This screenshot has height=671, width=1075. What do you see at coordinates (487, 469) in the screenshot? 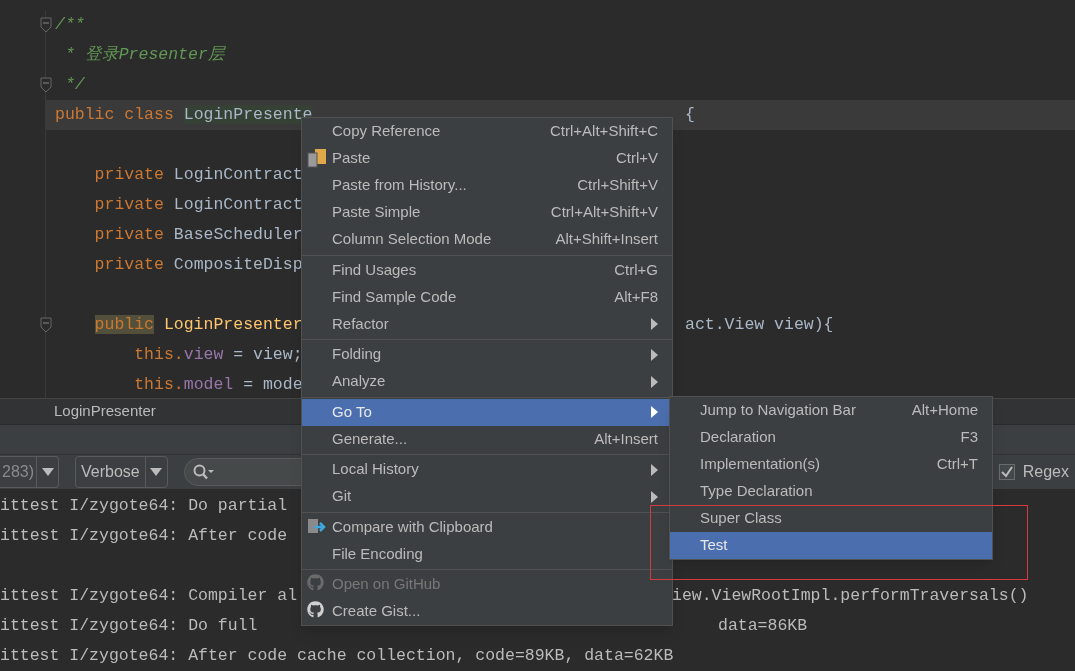
I see `menu-item: Local History` at bounding box center [487, 469].